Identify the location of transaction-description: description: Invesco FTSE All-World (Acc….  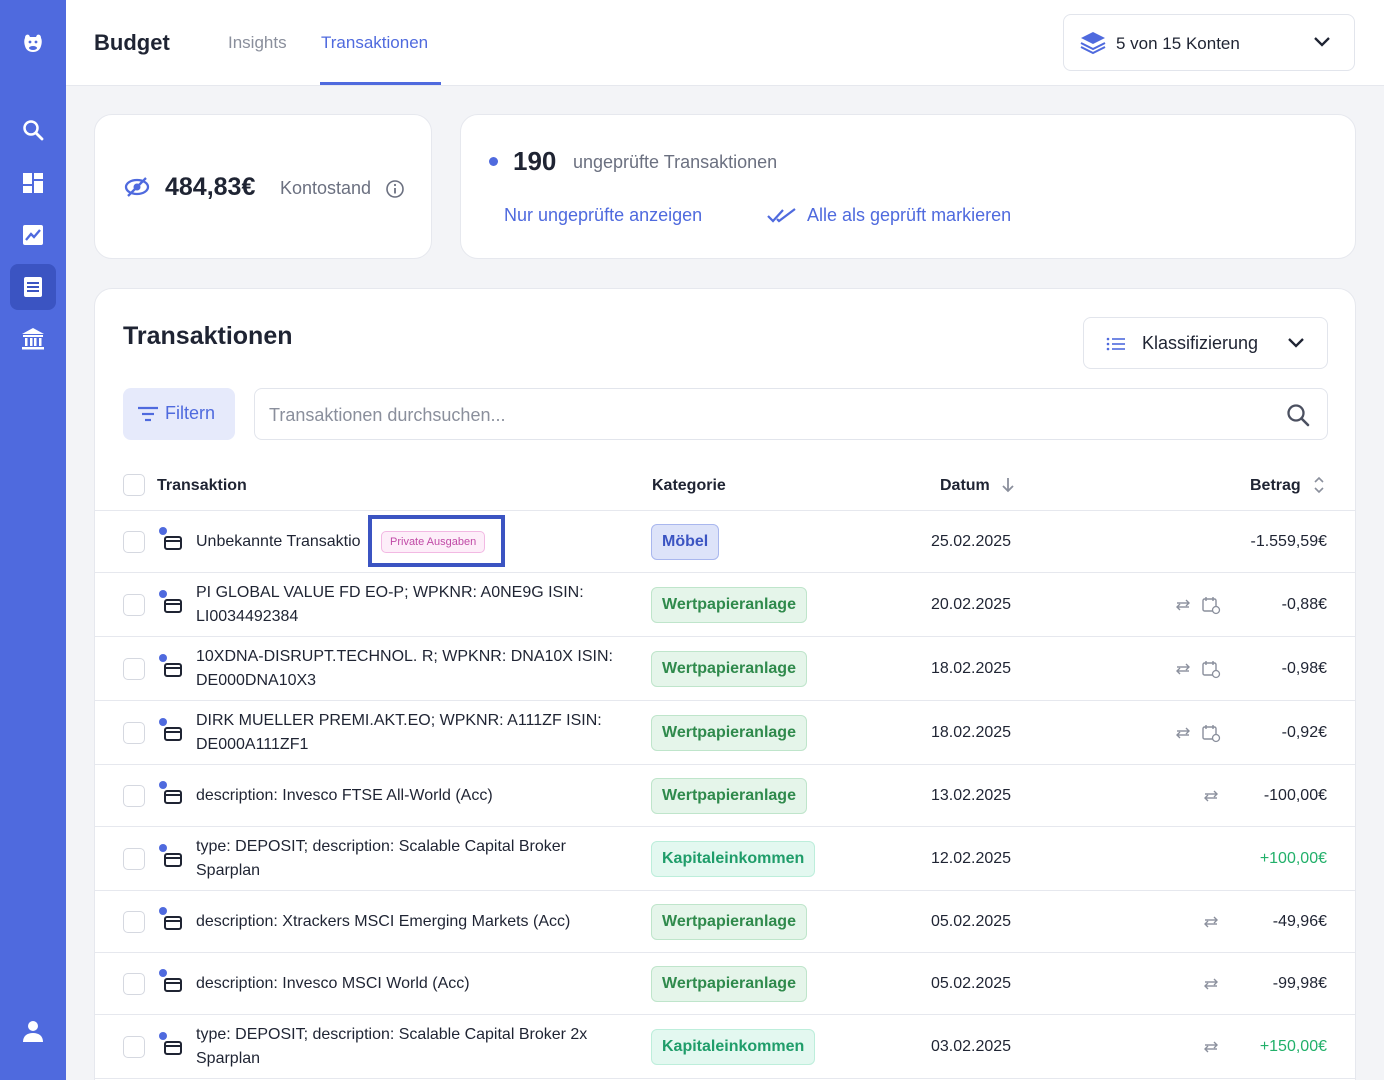
(406, 796).